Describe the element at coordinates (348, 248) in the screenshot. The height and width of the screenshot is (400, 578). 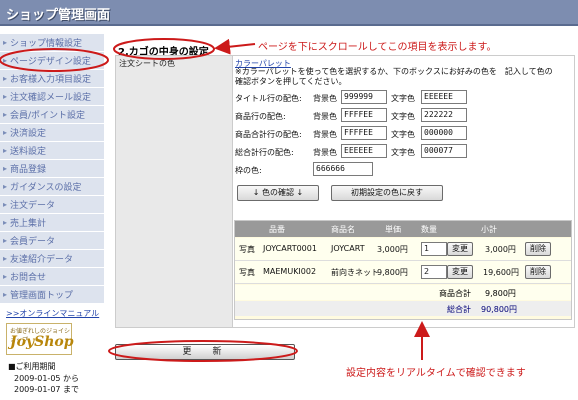
I see `name-cell: JOYCART` at that location.